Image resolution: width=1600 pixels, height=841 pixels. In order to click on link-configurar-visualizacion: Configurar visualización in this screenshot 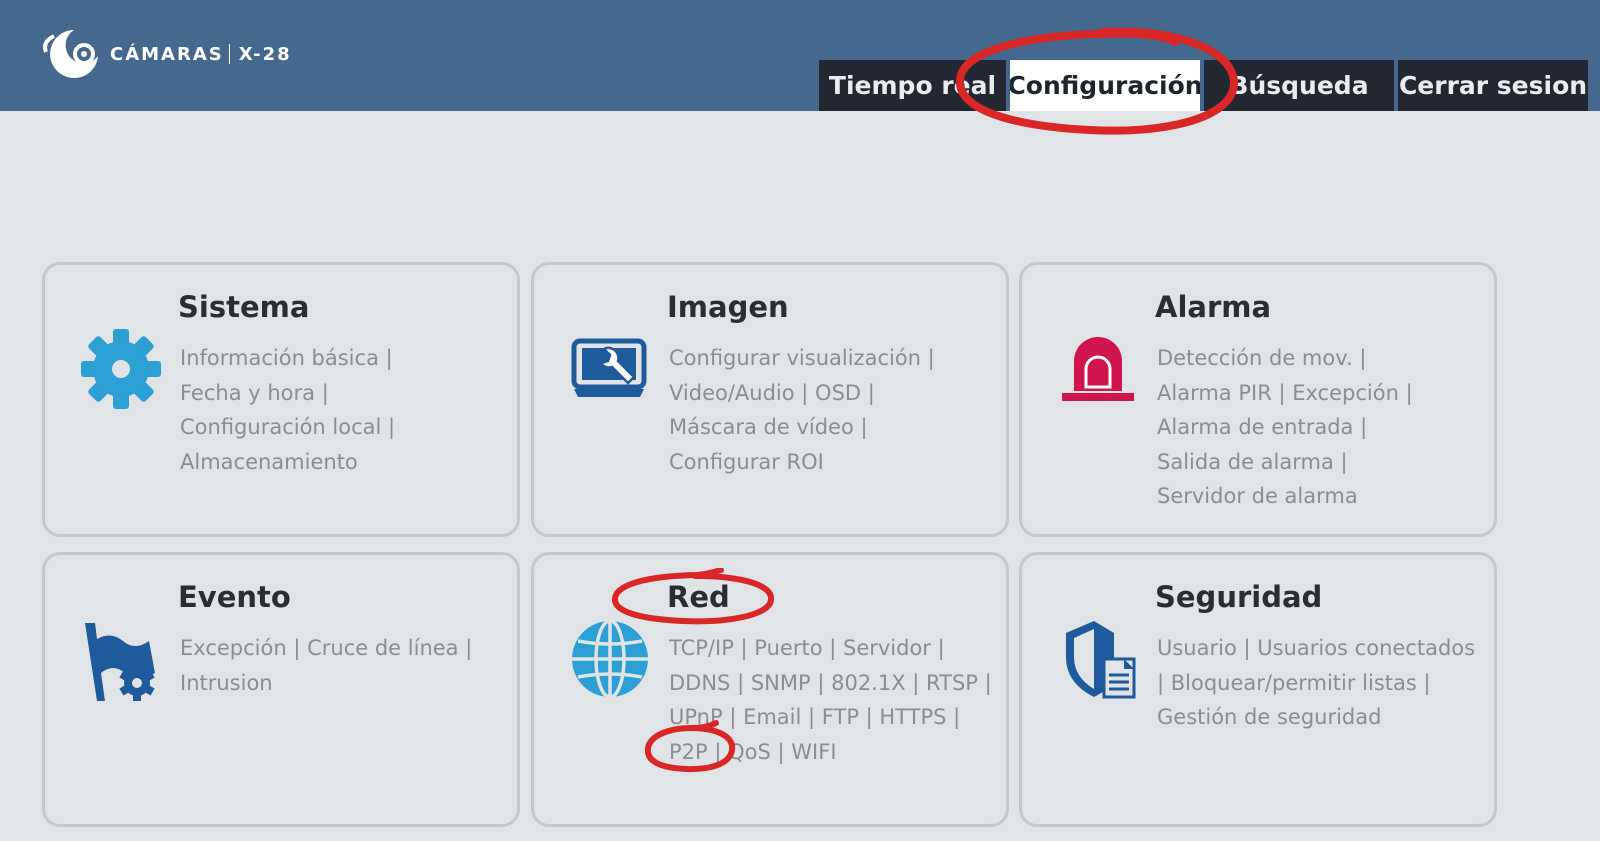, I will do `click(795, 358)`.